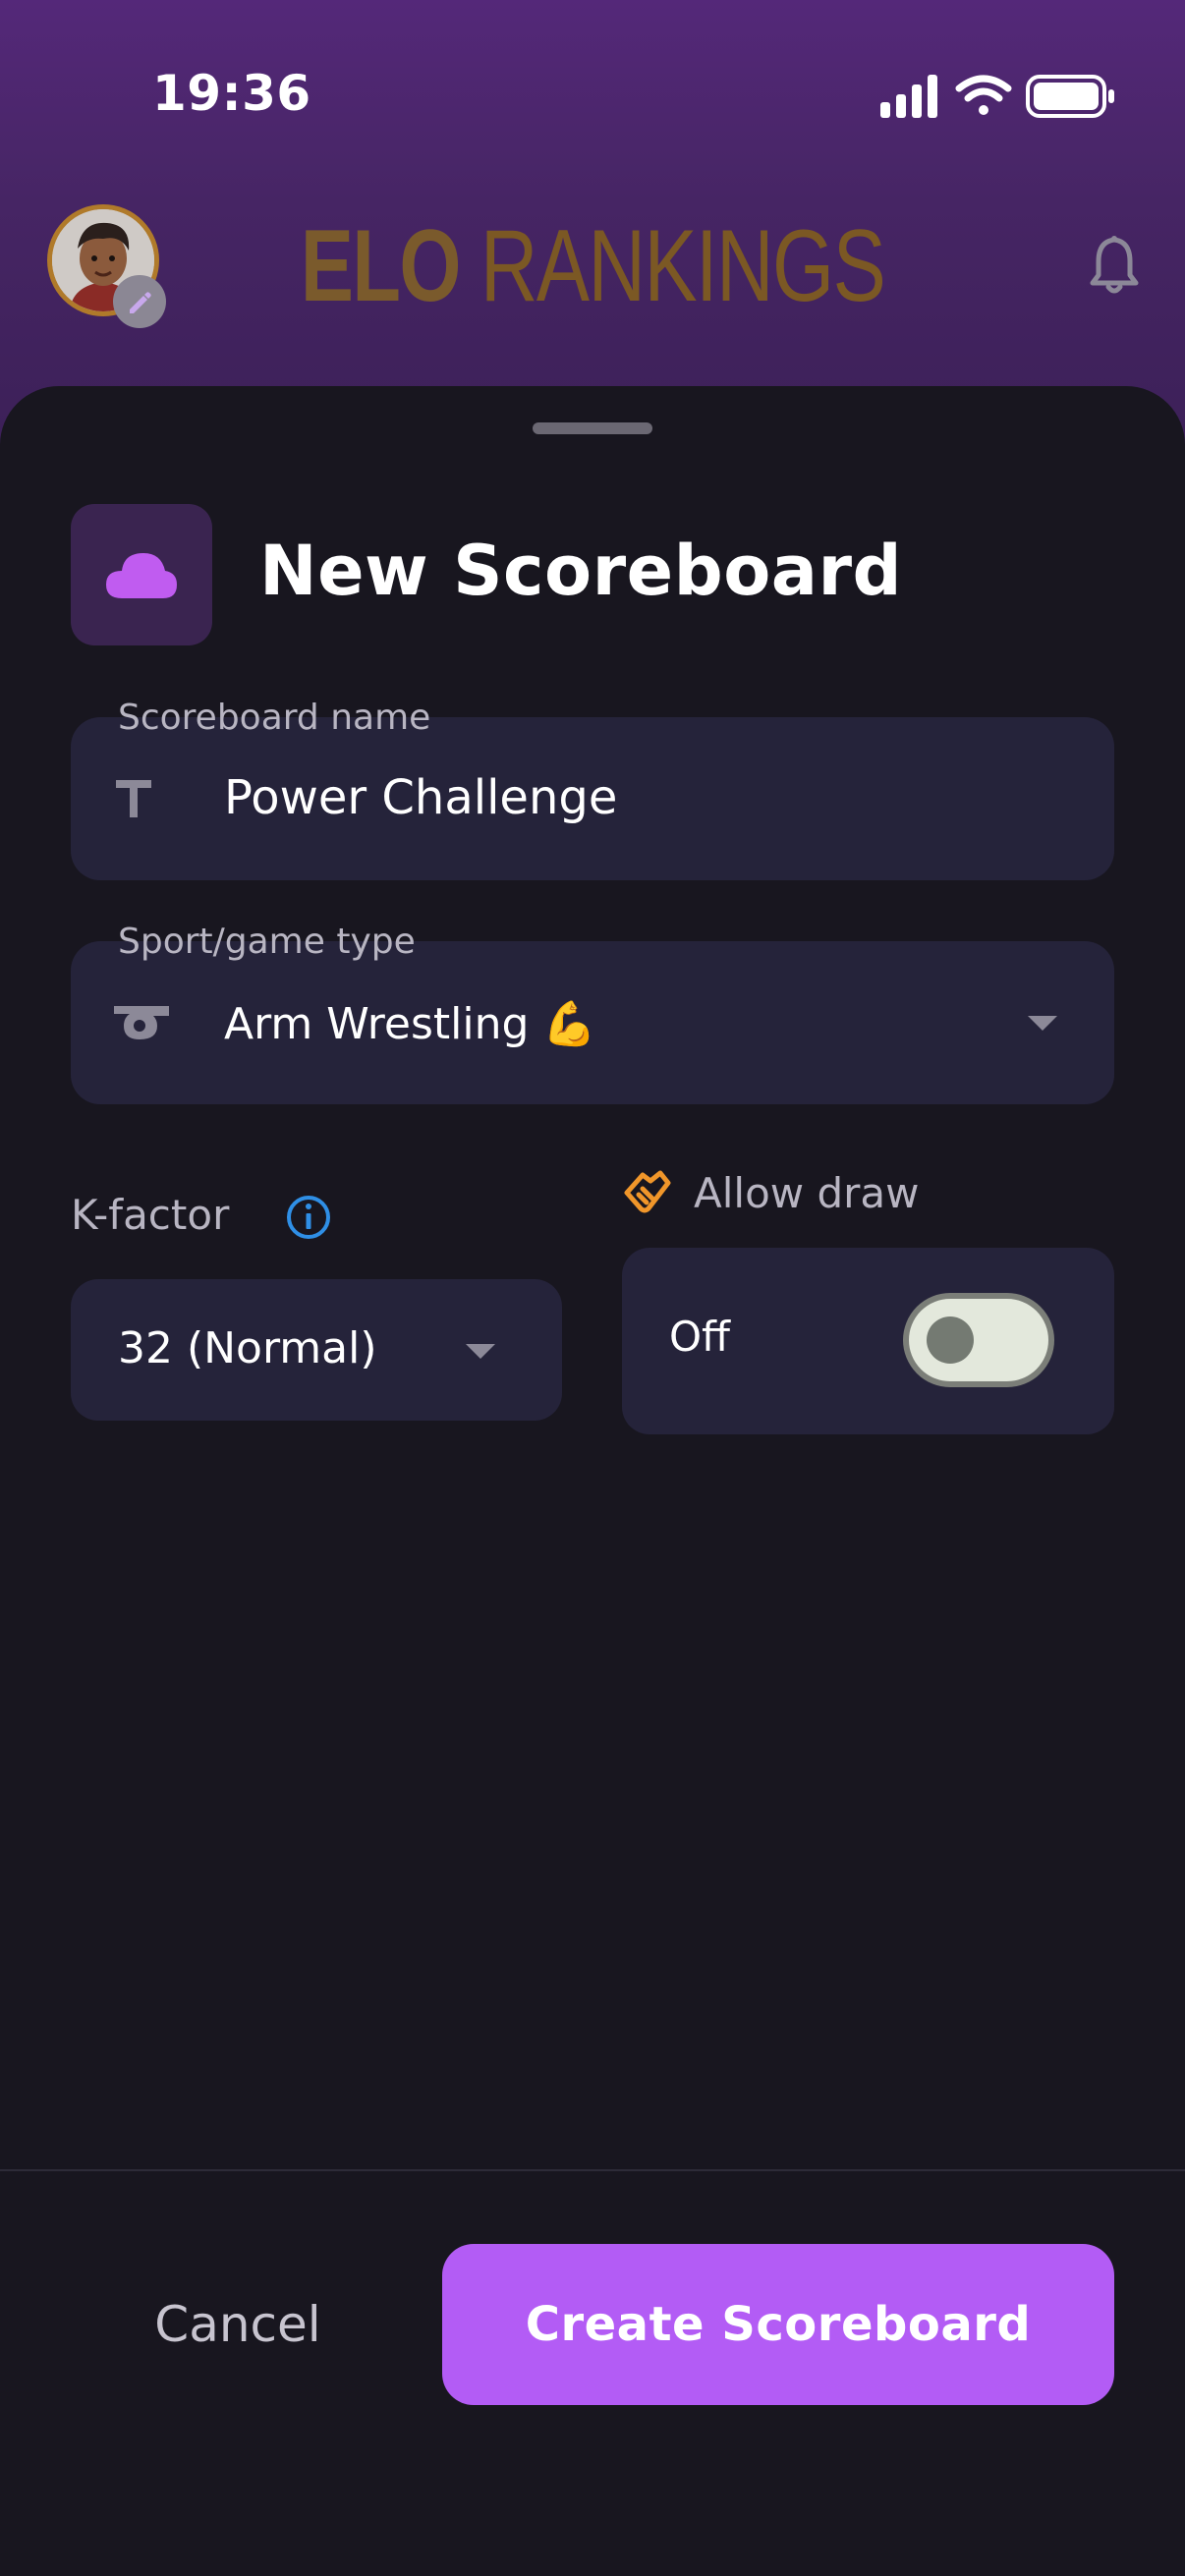  Describe the element at coordinates (309, 1217) in the screenshot. I see `info-icon` at that location.